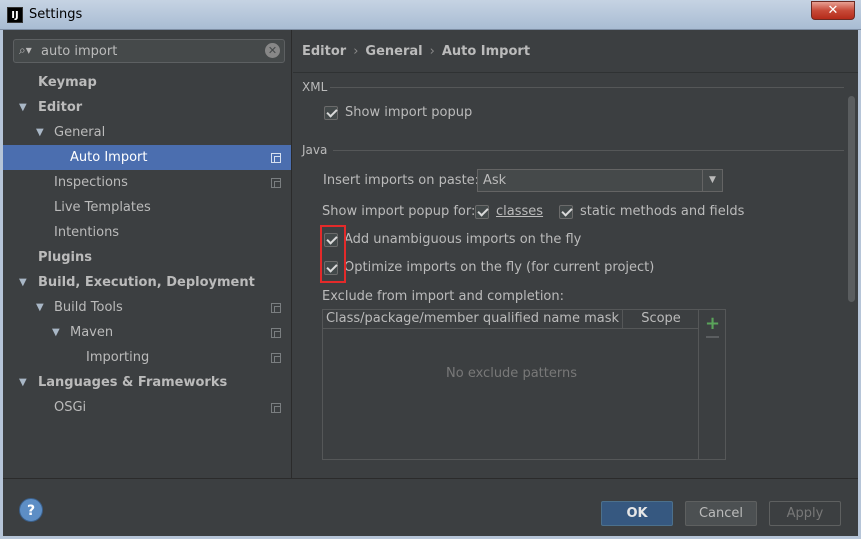 The height and width of the screenshot is (539, 861). What do you see at coordinates (91, 182) in the screenshot?
I see `tree-item-label: Inspections` at bounding box center [91, 182].